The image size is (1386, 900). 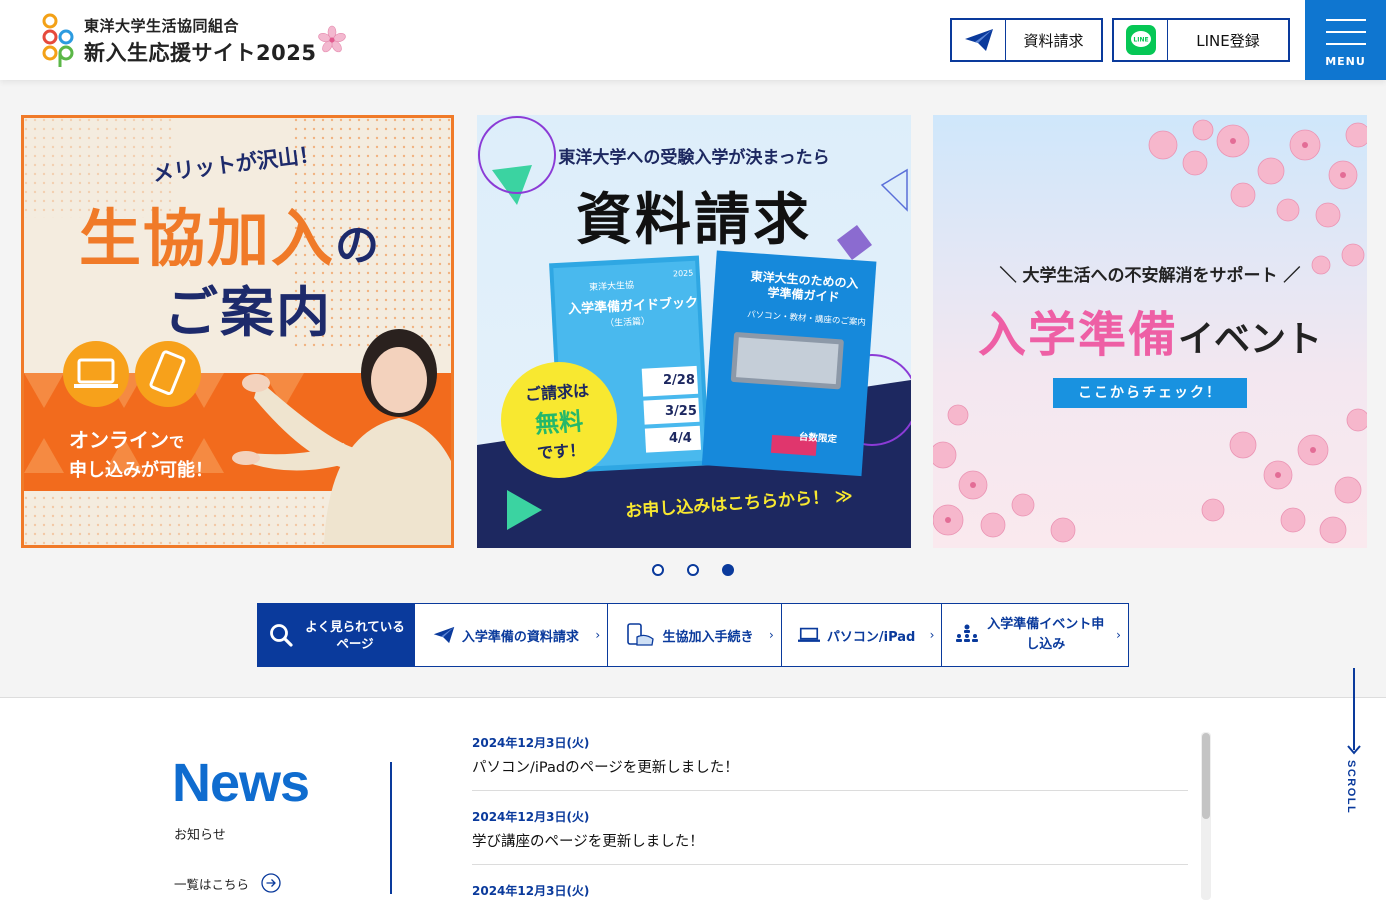 What do you see at coordinates (1150, 393) in the screenshot?
I see `slide-3-cta-button: ここからチェック！` at bounding box center [1150, 393].